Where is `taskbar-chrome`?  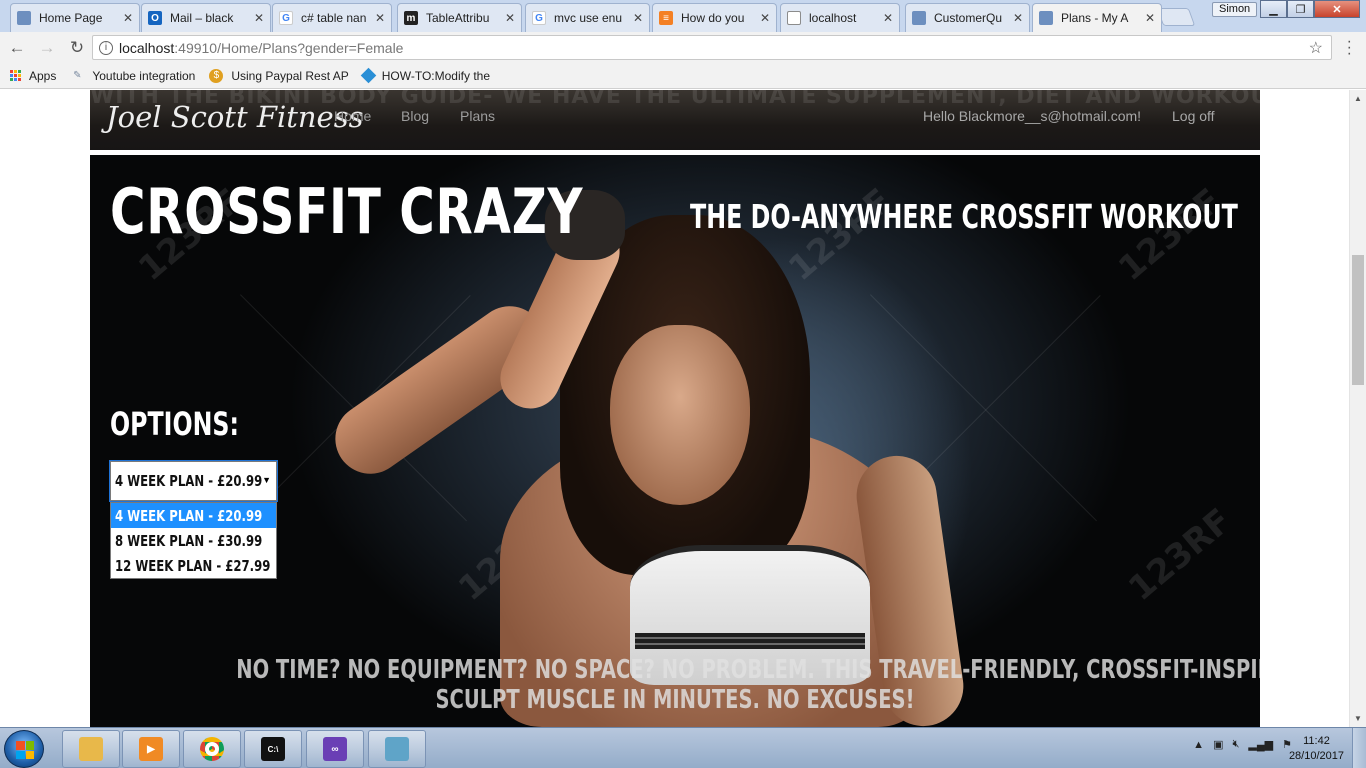 taskbar-chrome is located at coordinates (212, 749).